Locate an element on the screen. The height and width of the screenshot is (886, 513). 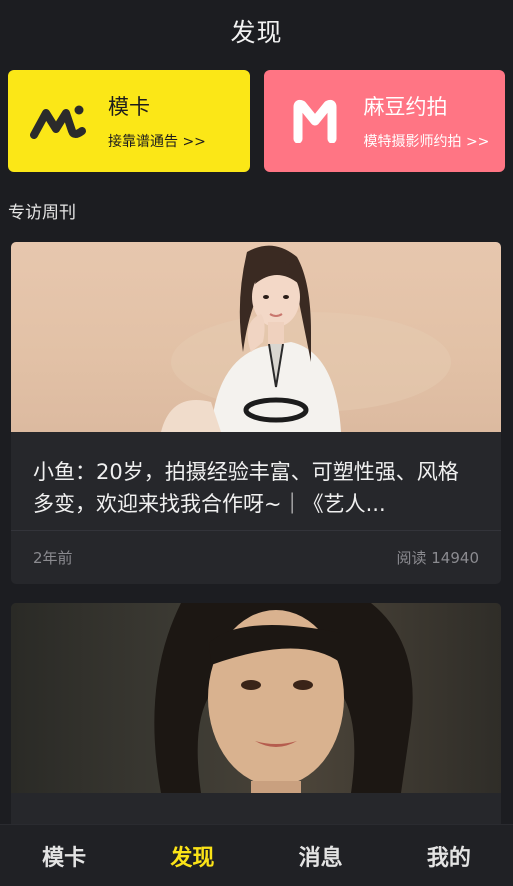
tab-discover: 发现 is located at coordinates (192, 856).